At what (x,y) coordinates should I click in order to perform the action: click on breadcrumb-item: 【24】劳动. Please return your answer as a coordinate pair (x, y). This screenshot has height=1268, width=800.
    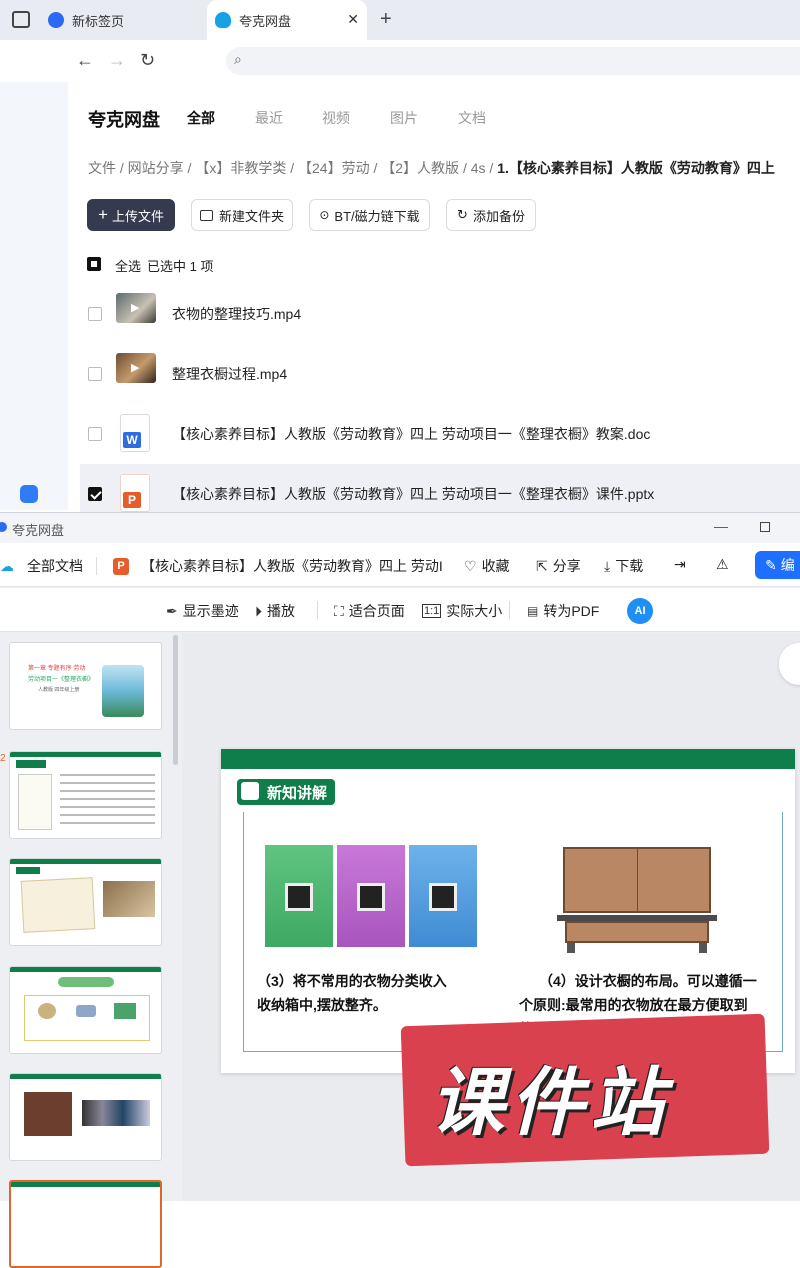
    Looking at the image, I should click on (334, 168).